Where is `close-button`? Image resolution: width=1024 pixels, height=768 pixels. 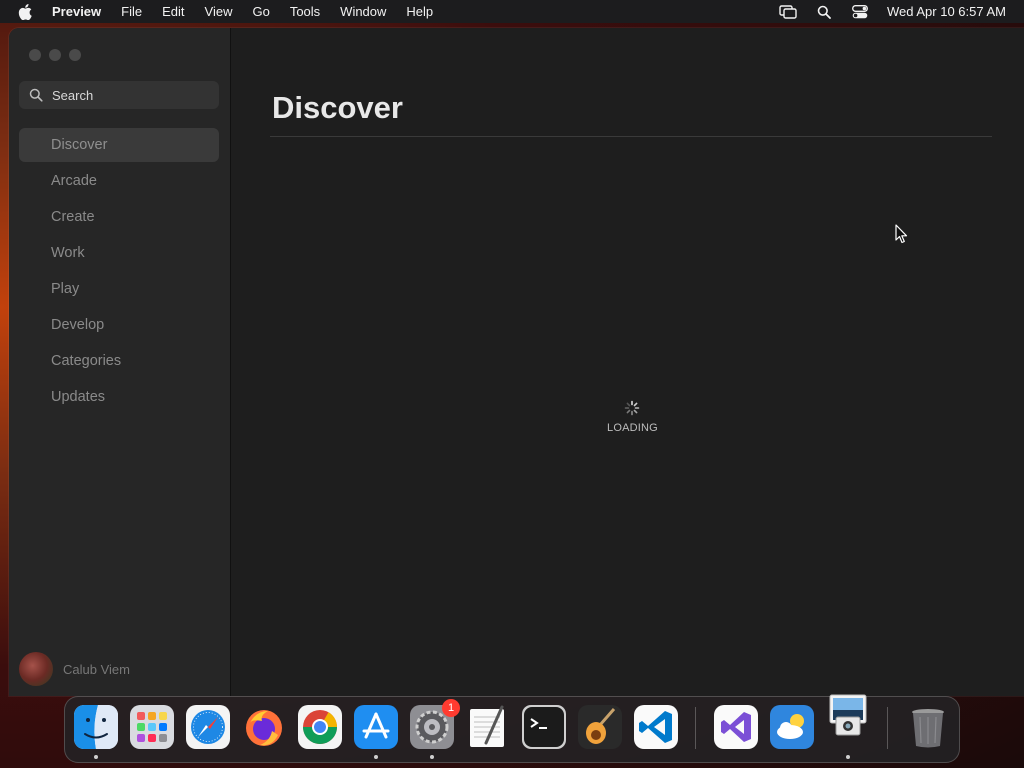
close-button is located at coordinates (35, 55).